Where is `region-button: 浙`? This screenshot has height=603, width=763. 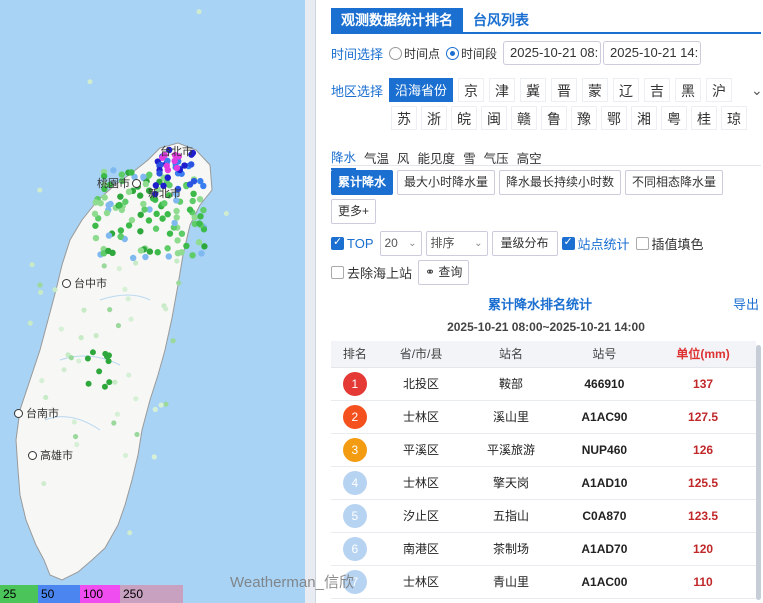
region-button: 浙 is located at coordinates (434, 118).